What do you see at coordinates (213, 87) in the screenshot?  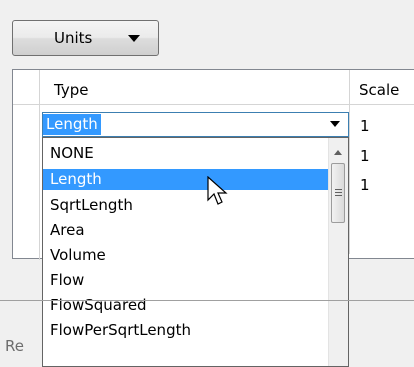 I see `grid-header: Type Scale` at bounding box center [213, 87].